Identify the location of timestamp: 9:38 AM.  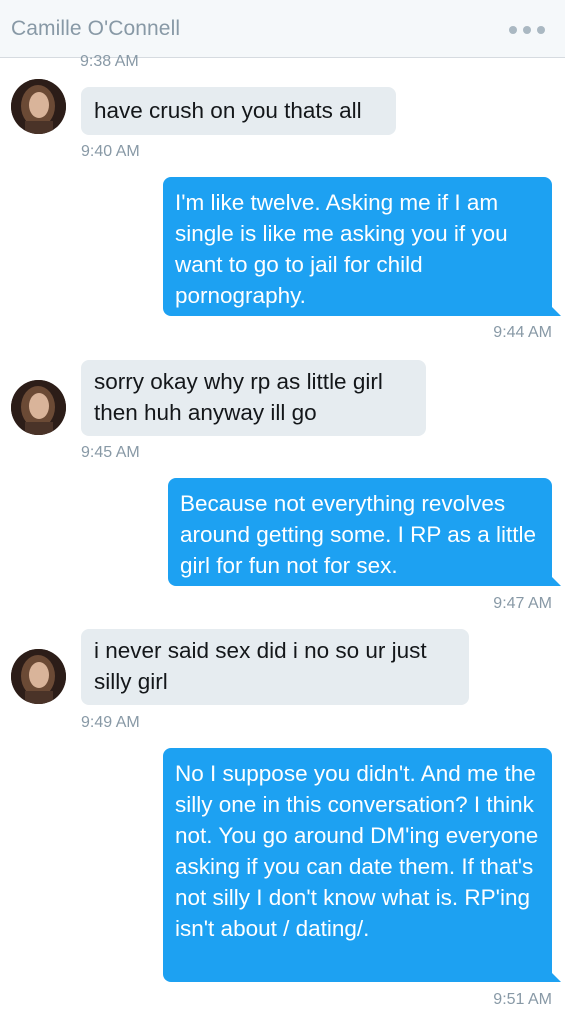
(109, 61).